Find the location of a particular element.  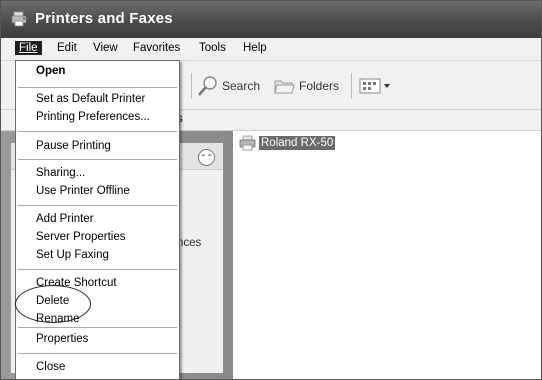

menu-item-server-properties: Server Properties is located at coordinates (80, 237).